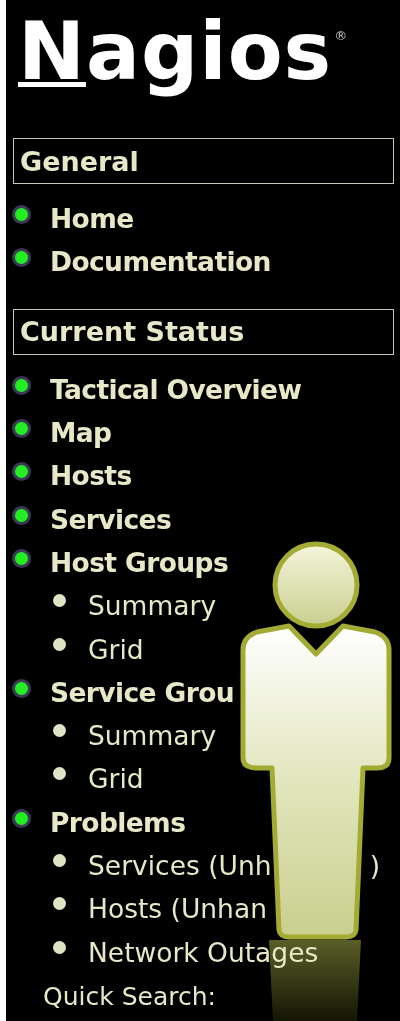 The image size is (400, 1021). What do you see at coordinates (81, 433) in the screenshot?
I see `menu-link: Map` at bounding box center [81, 433].